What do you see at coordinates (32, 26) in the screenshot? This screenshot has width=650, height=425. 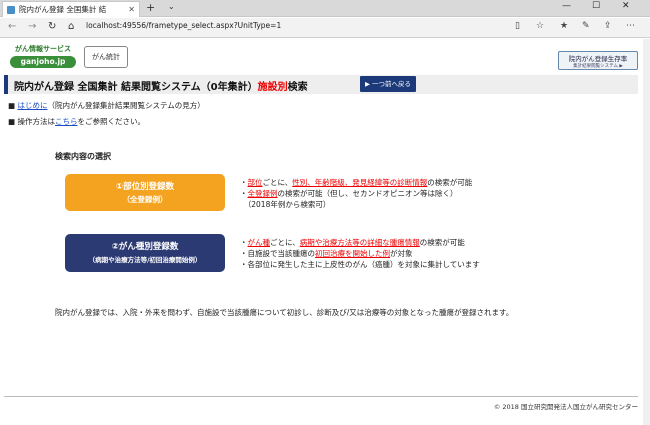 I see `forward-icon: →` at bounding box center [32, 26].